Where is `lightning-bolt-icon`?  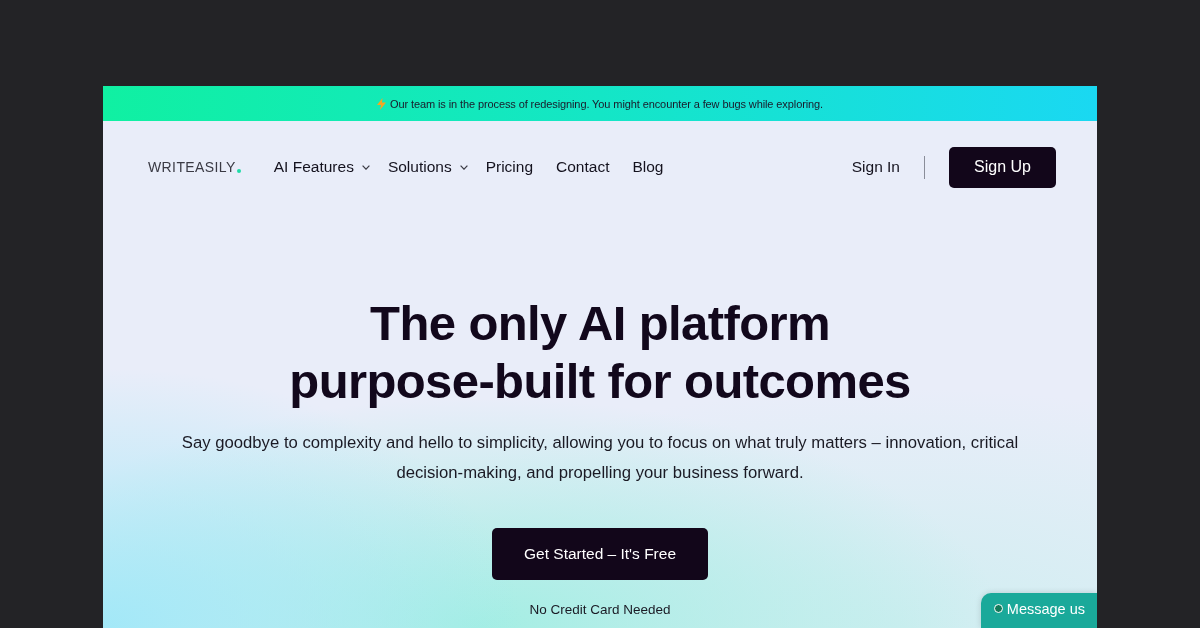 lightning-bolt-icon is located at coordinates (381, 103).